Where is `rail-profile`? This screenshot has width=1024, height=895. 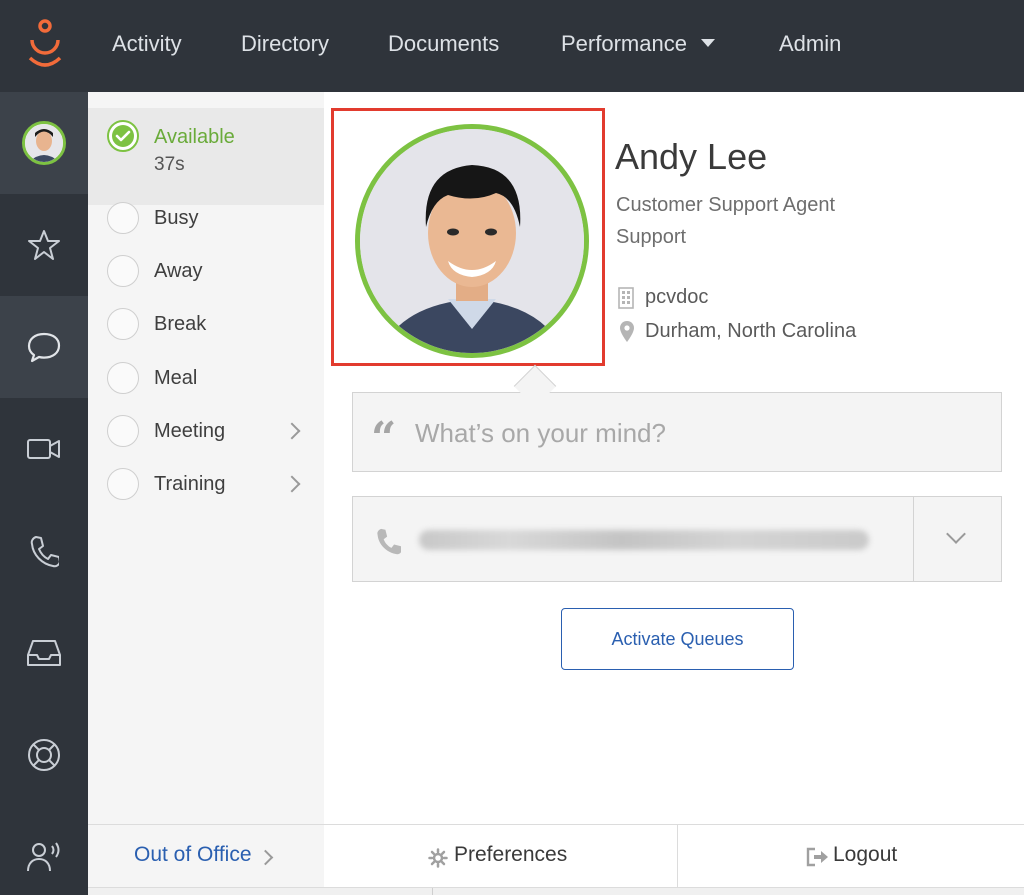 rail-profile is located at coordinates (44, 143).